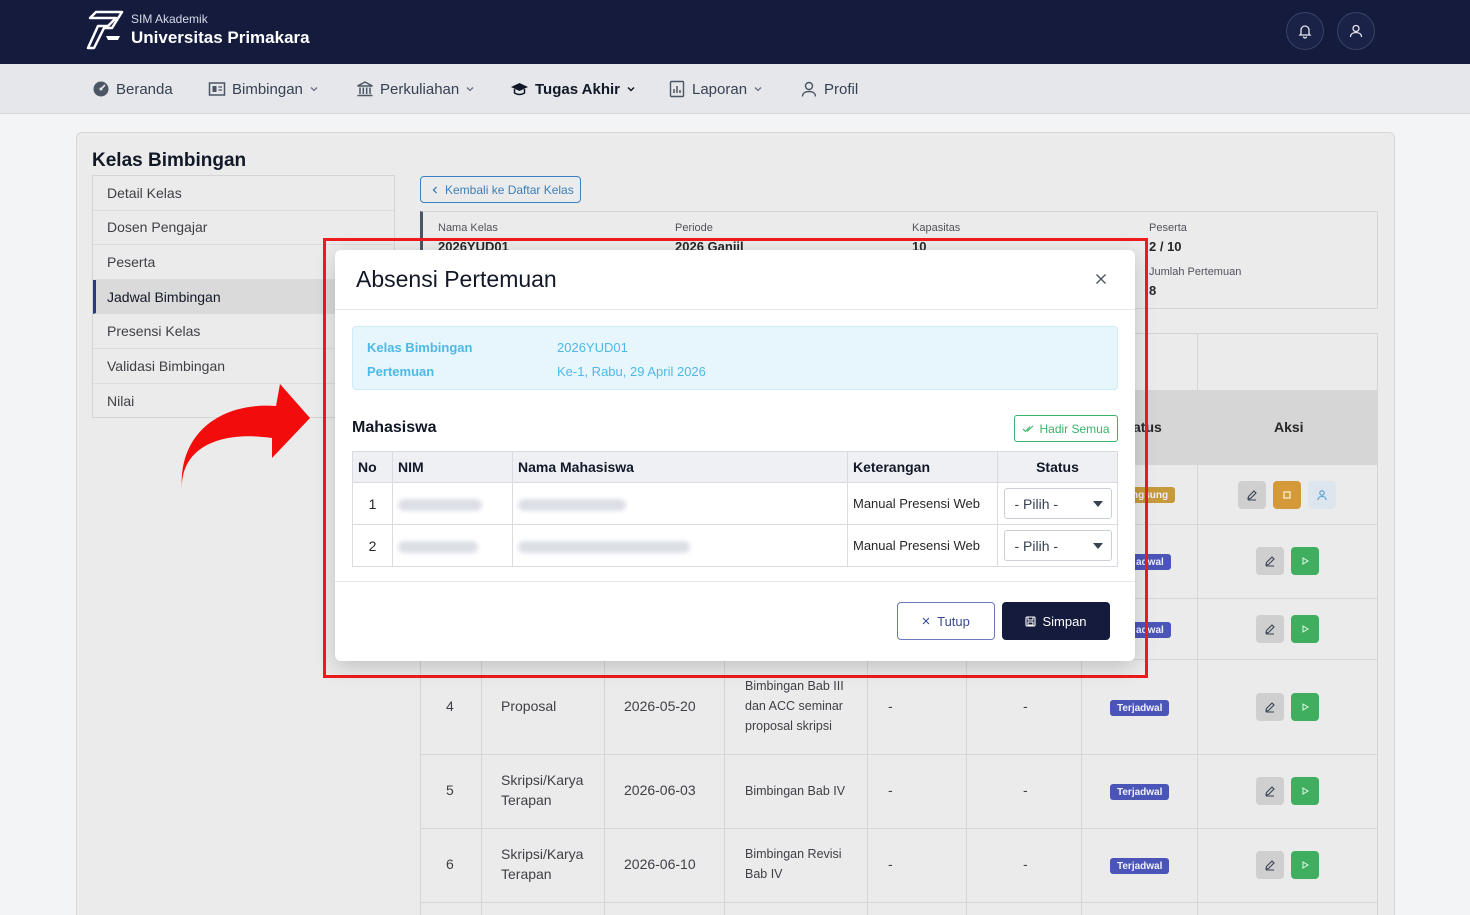 Image resolution: width=1470 pixels, height=915 pixels. Describe the element at coordinates (105, 30) in the screenshot. I see `university-logo` at that location.